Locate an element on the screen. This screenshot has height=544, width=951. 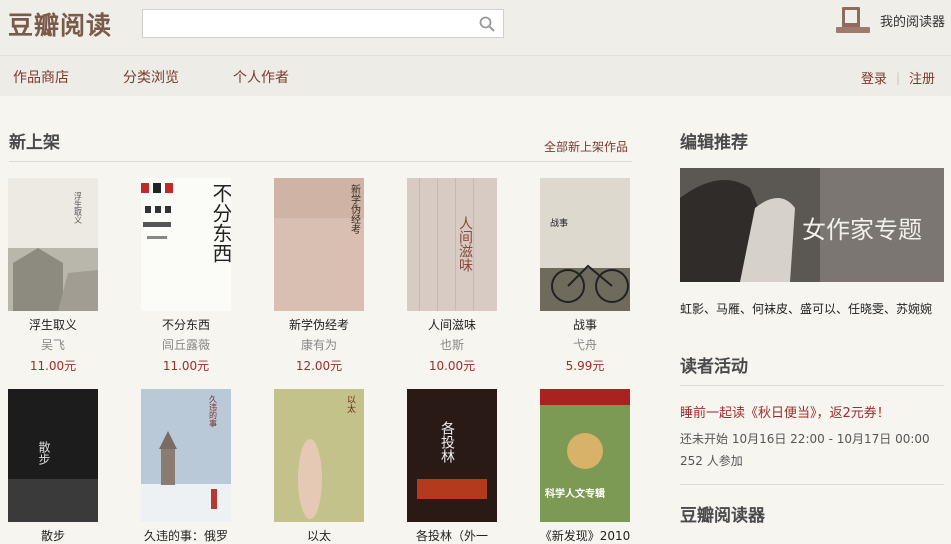
cover-title: 久违的事 is located at coordinates (213, 410).